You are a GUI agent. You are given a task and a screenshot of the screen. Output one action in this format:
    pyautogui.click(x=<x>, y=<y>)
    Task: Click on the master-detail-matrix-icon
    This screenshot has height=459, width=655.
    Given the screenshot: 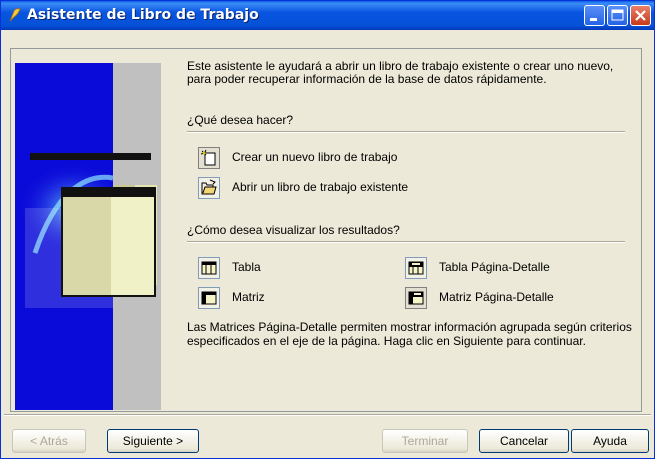 What is the action you would take?
    pyautogui.click(x=416, y=298)
    